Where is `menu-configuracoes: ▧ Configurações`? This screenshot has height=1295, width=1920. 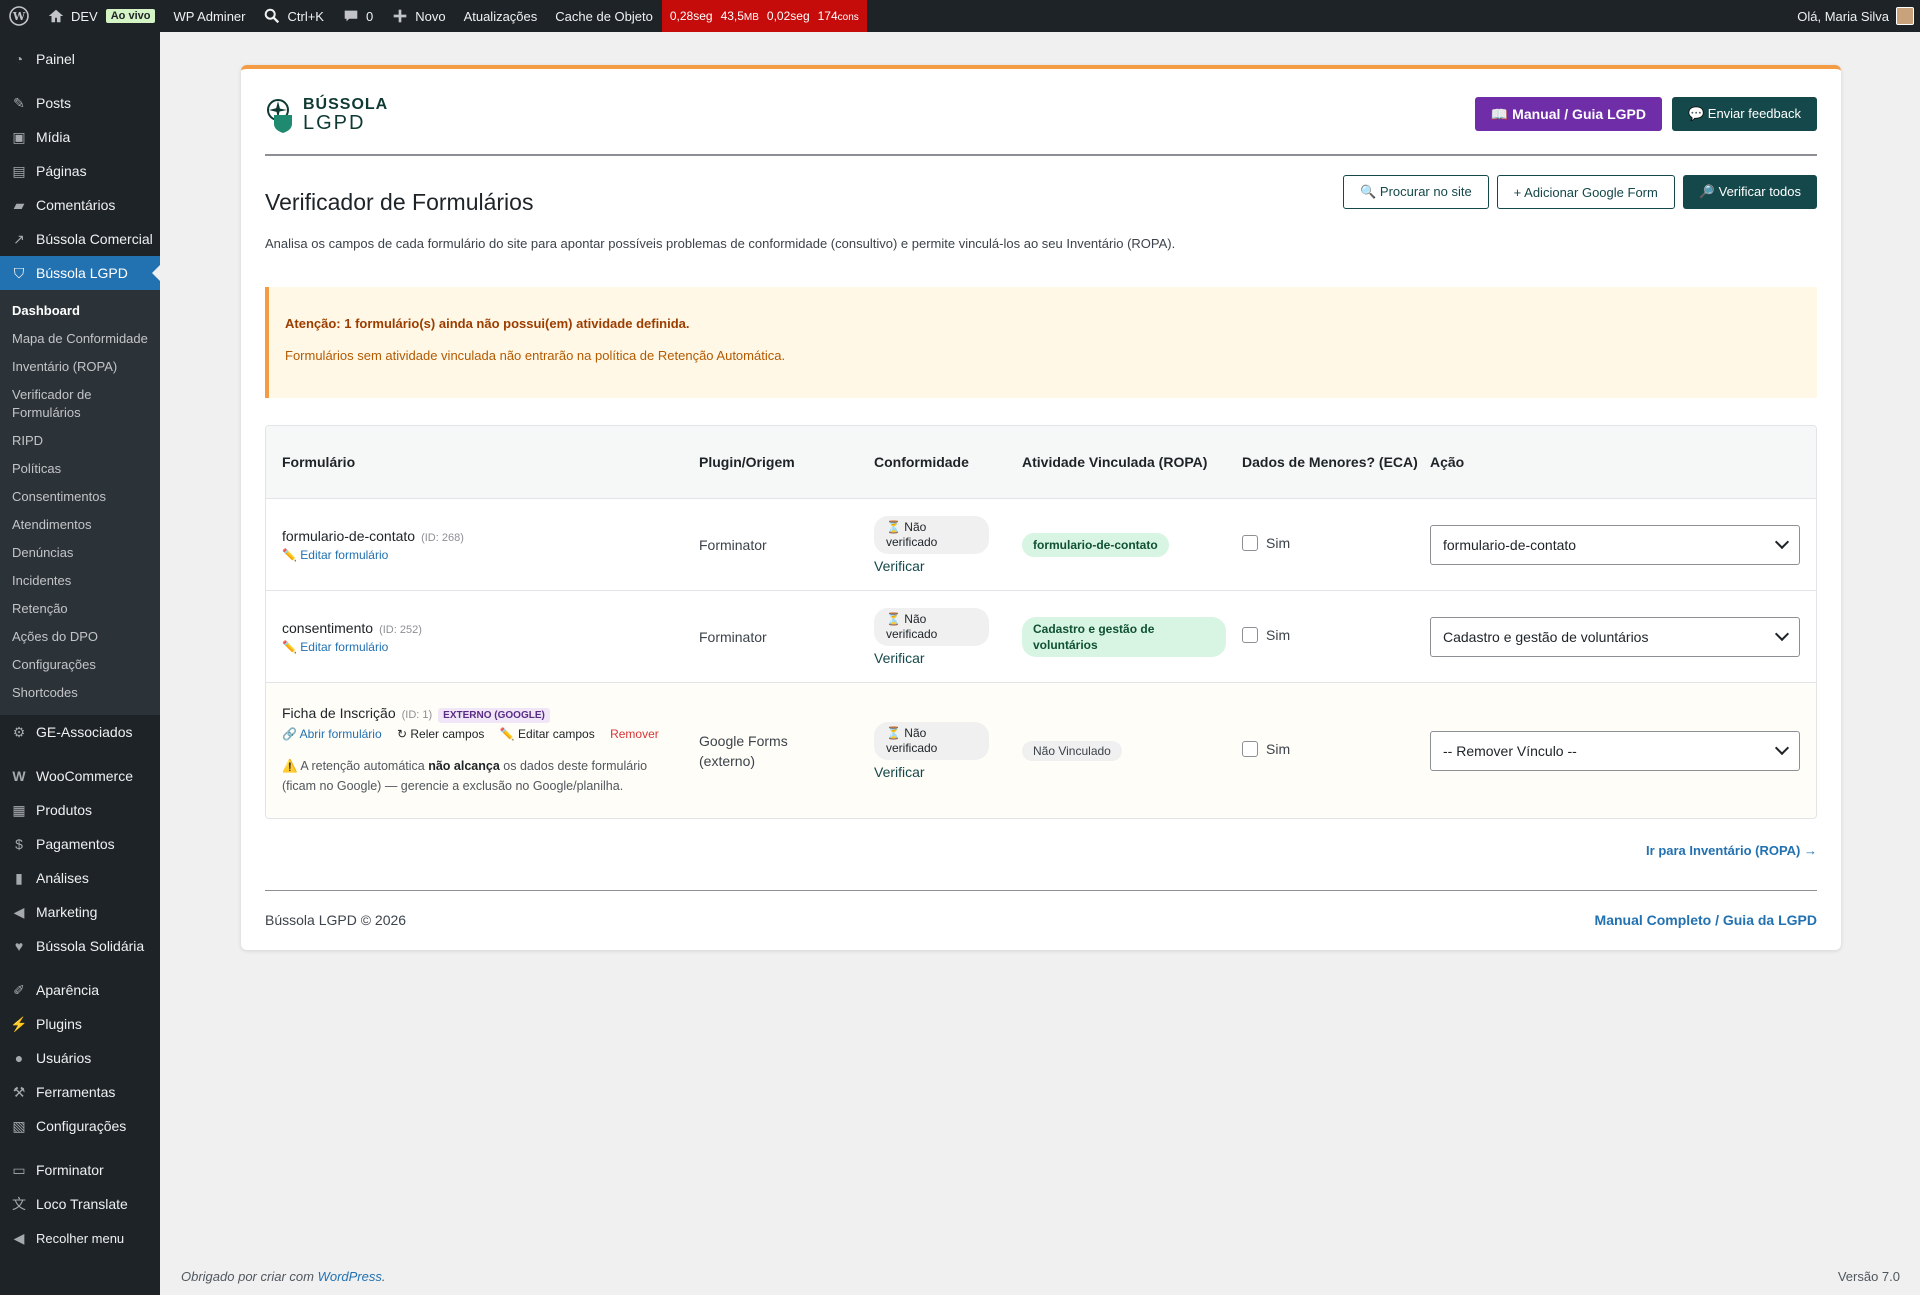
menu-configuracoes: ▧ Configurações is located at coordinates (80, 1126).